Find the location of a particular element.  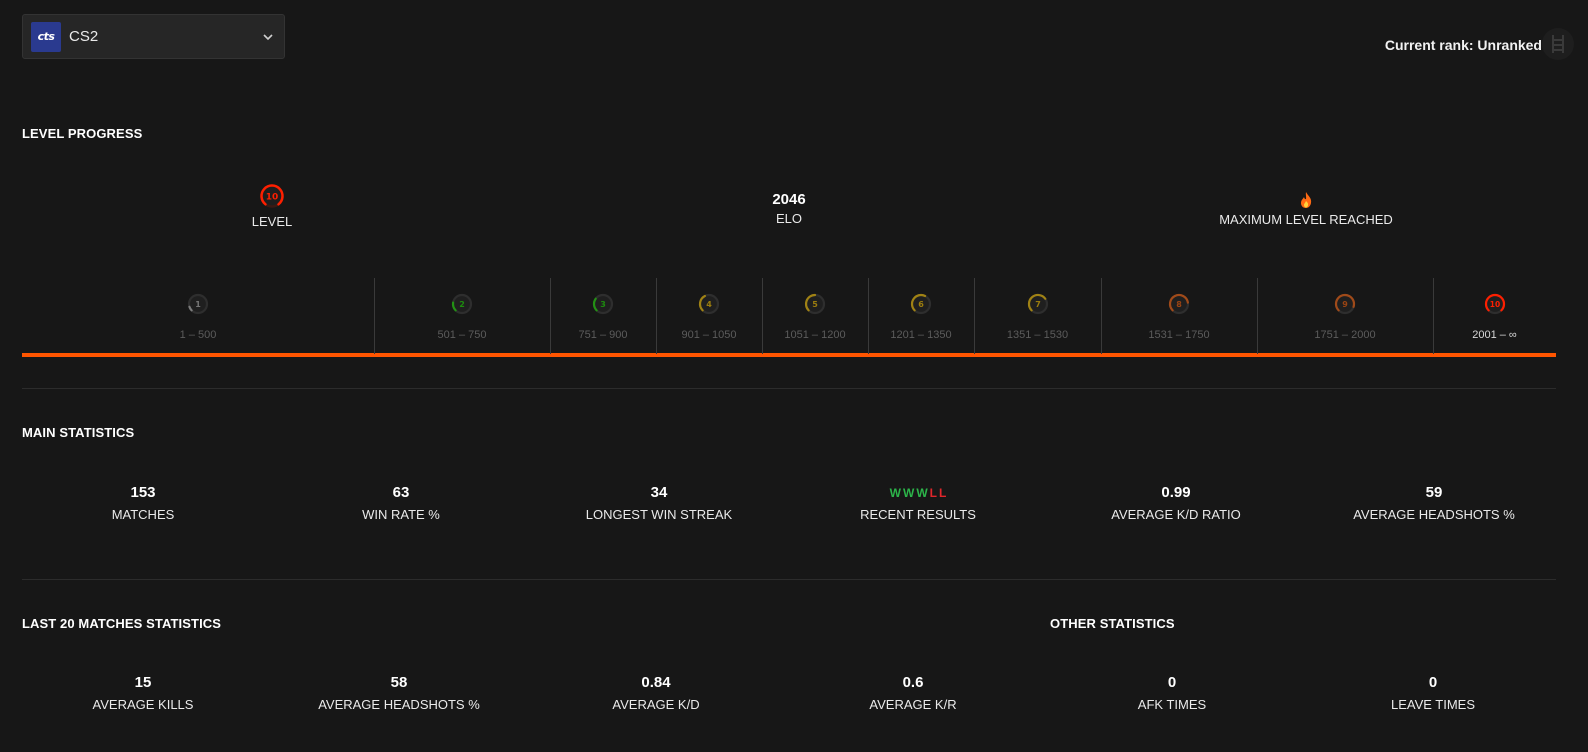

stat-value: 58 is located at coordinates (399, 682).